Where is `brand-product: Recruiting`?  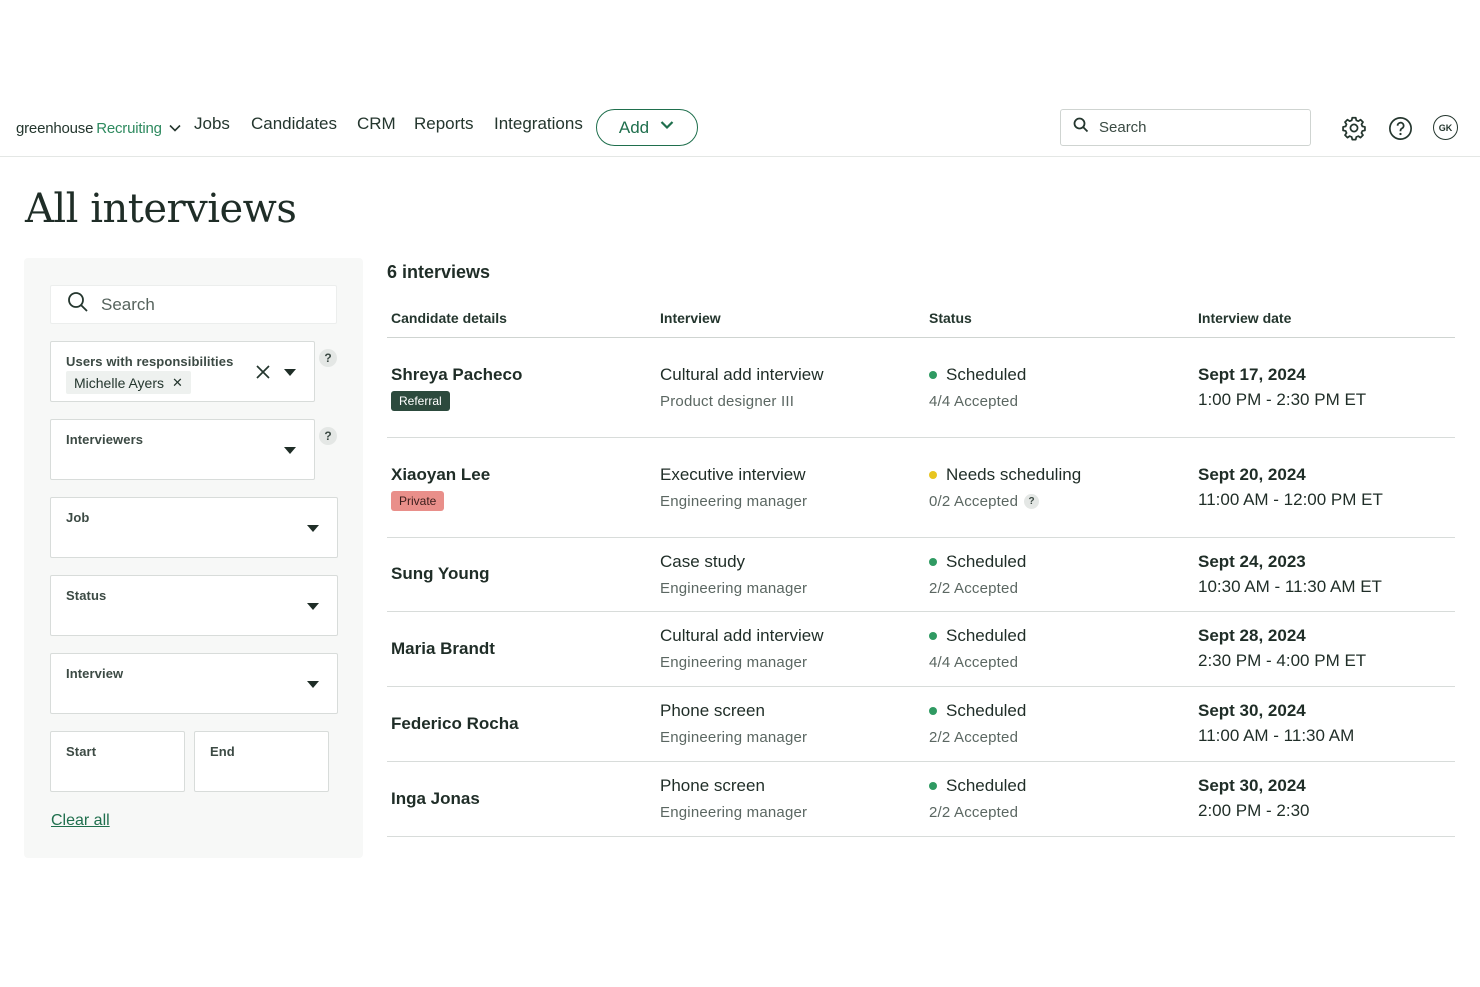 brand-product: Recruiting is located at coordinates (129, 128).